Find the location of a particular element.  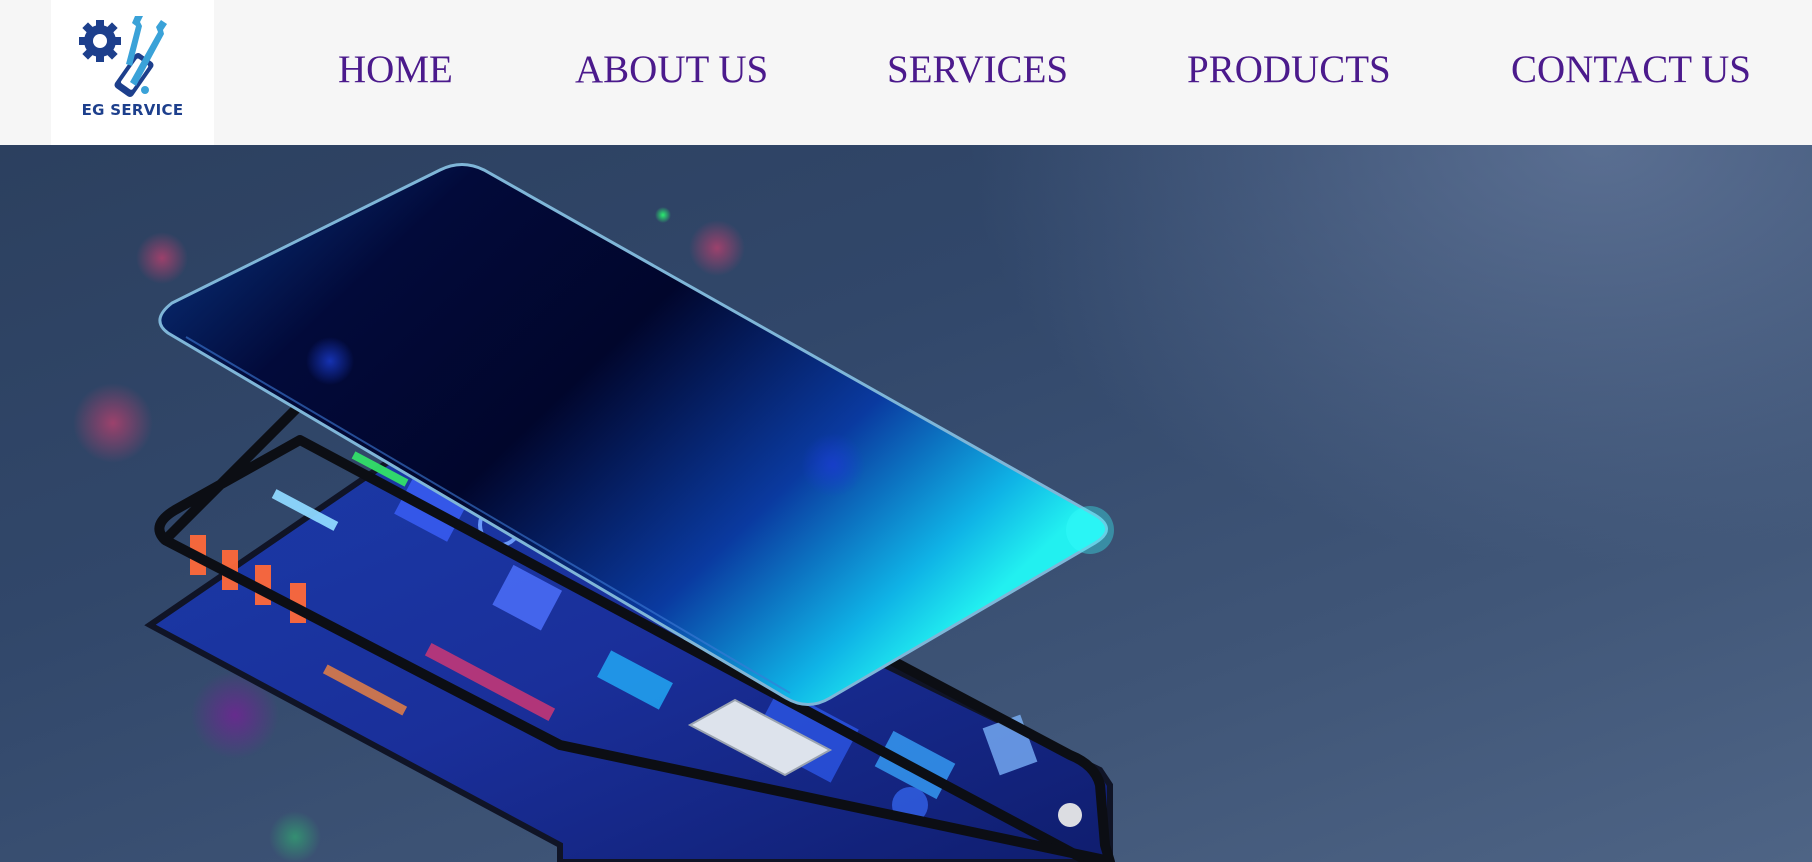

nav-products: PRODUCTS is located at coordinates (1289, 70).